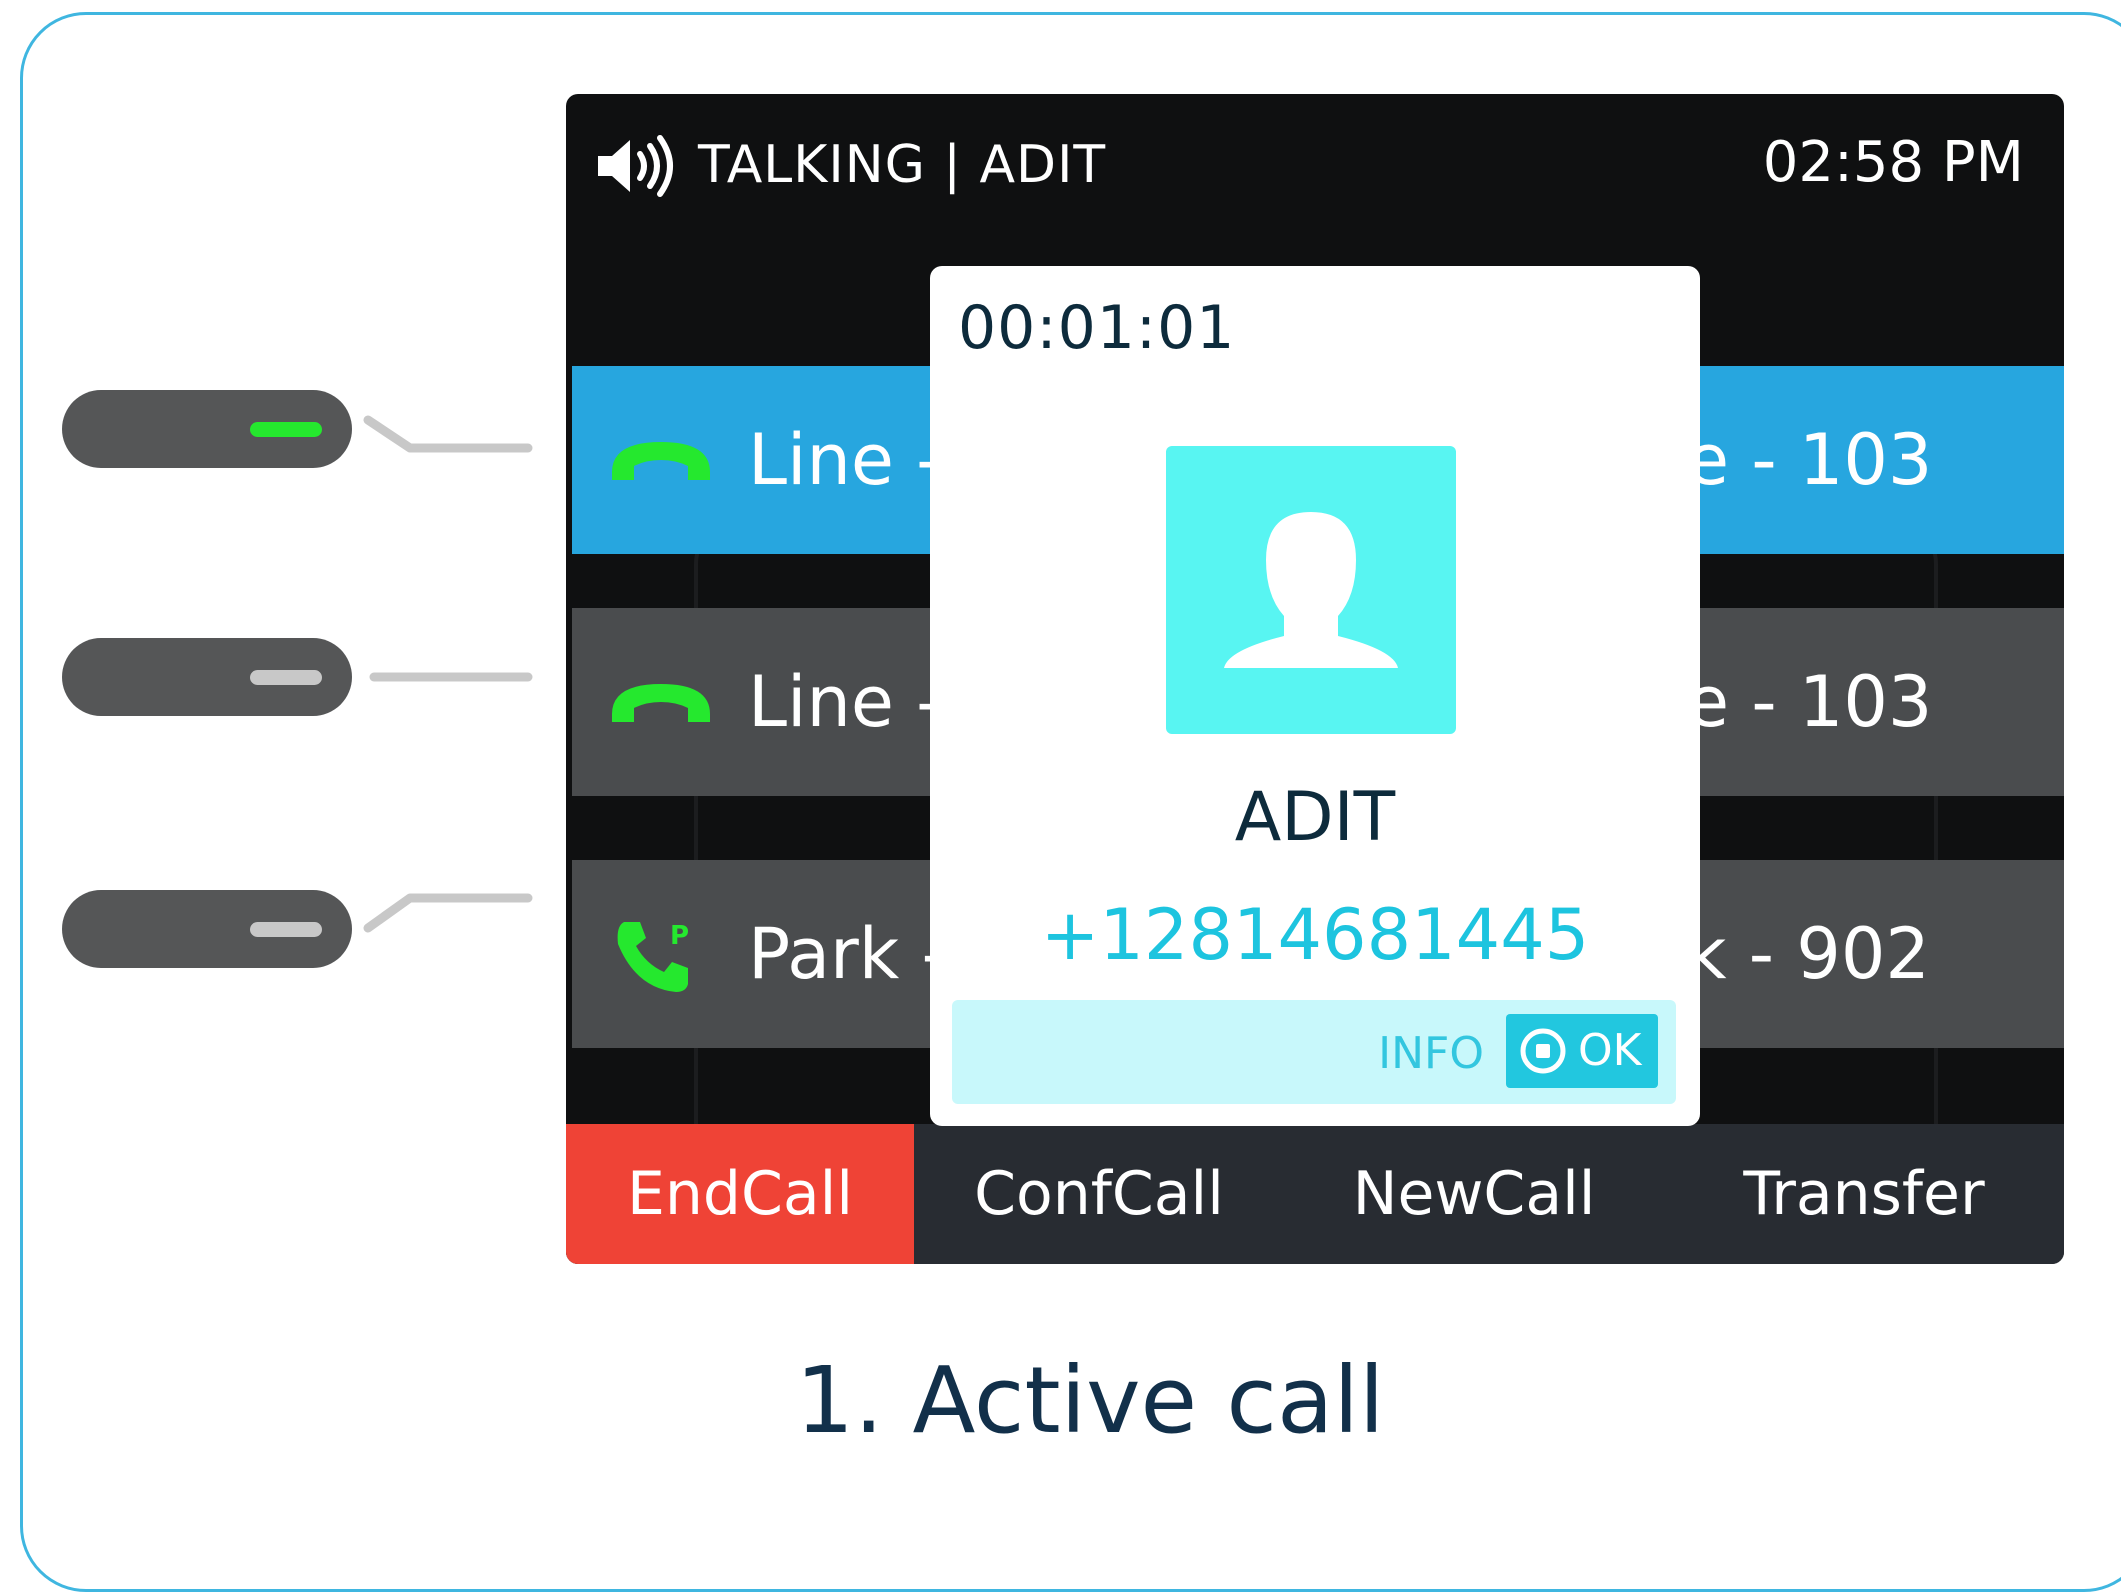 This screenshot has width=2121, height=1592. Describe the element at coordinates (679, 936) in the screenshot. I see `svg-text: P` at that location.